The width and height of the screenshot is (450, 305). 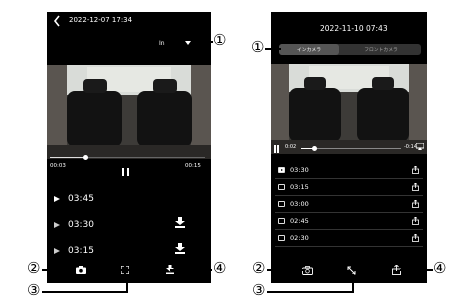 What do you see at coordinates (81, 199) in the screenshot?
I see `clip-time: 03:45` at bounding box center [81, 199].